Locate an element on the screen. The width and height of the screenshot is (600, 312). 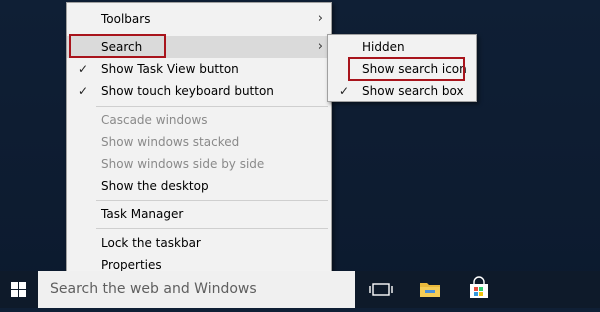
submenu-item-label: Hidden is located at coordinates (383, 47).